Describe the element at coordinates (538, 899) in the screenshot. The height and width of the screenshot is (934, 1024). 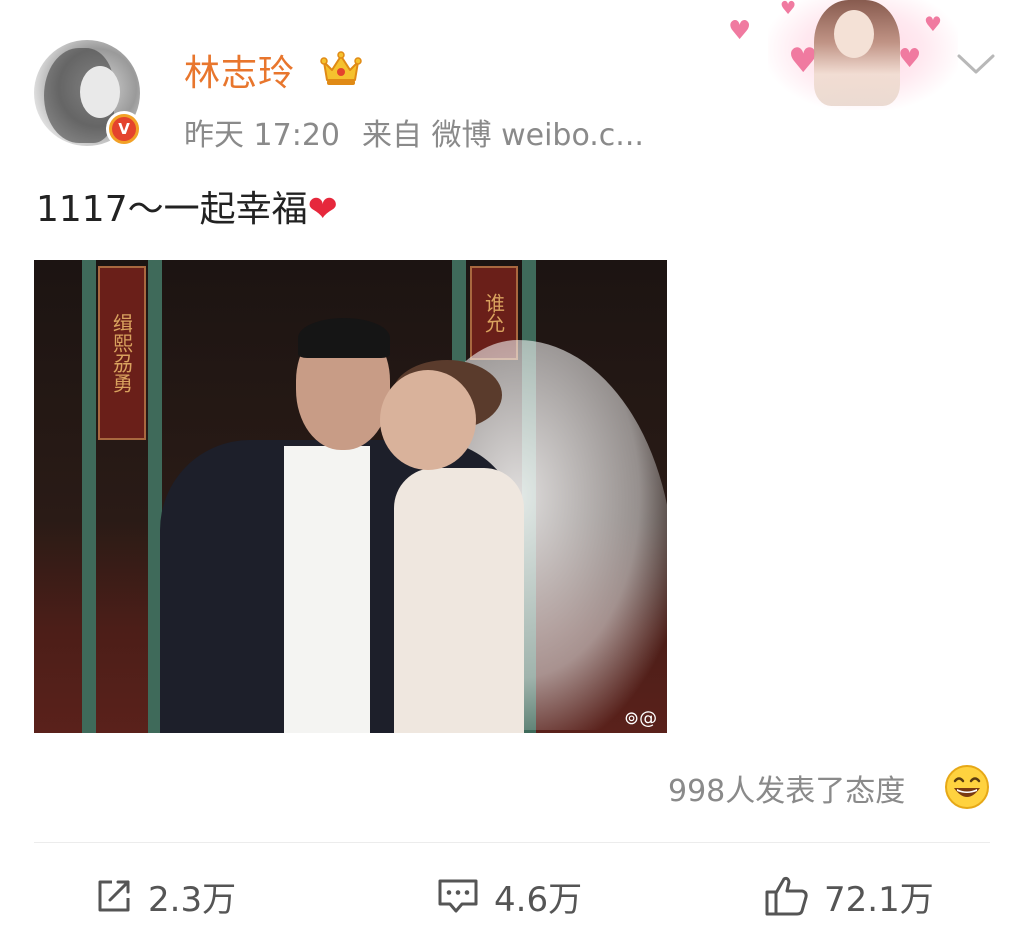
I see `comment-count: 4.6万` at that location.